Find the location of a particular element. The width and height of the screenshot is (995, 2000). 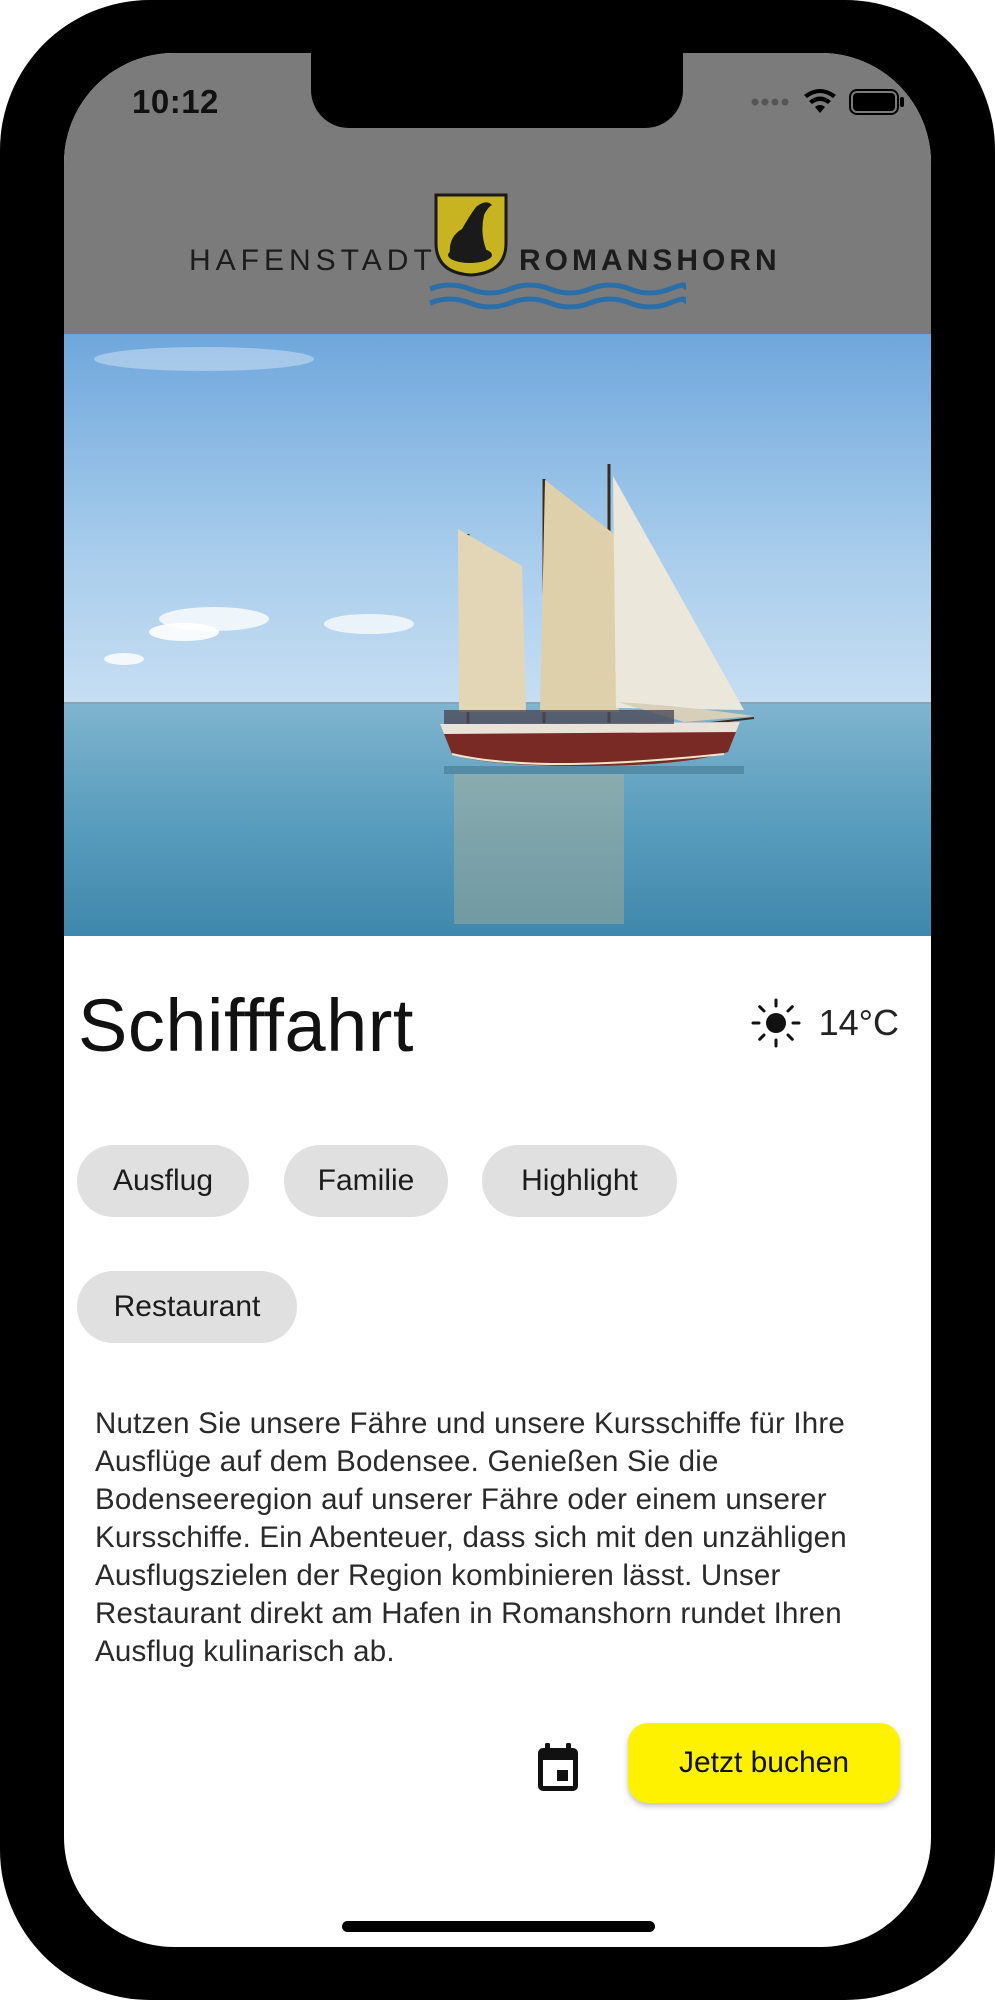

waves-icon is located at coordinates (557, 296).